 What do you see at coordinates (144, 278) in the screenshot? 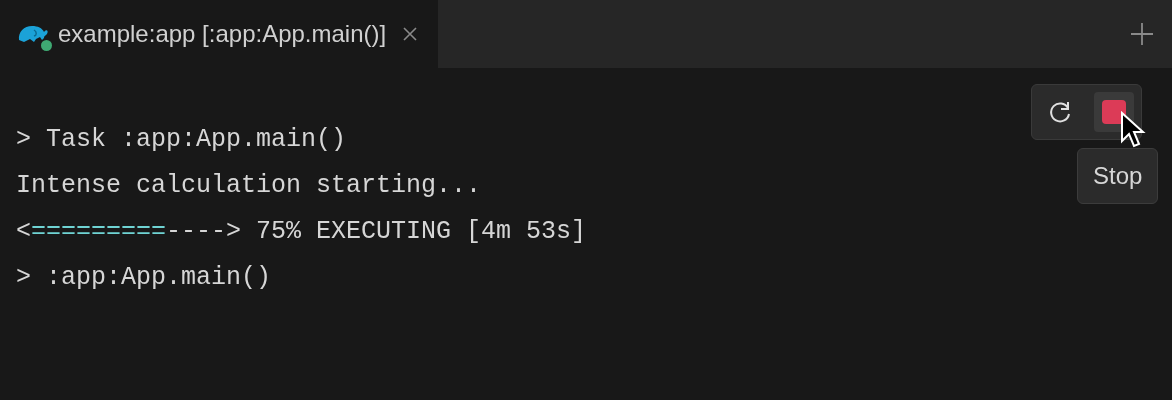
I see `console-line: > :app:App.main()` at bounding box center [144, 278].